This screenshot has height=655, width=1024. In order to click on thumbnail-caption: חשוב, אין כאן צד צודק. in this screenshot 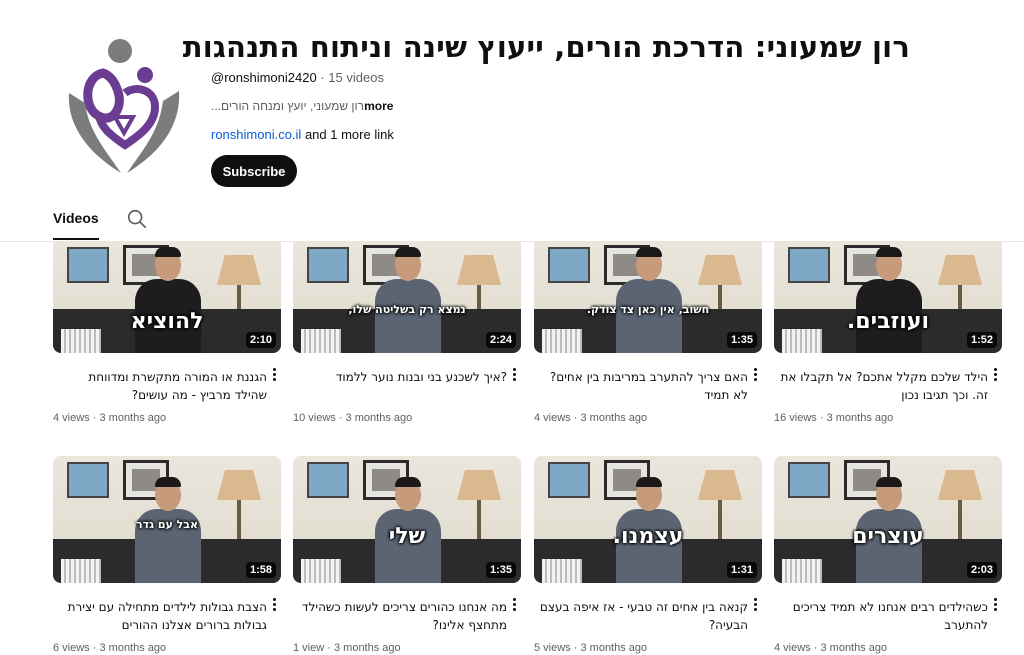, I will do `click(648, 309)`.